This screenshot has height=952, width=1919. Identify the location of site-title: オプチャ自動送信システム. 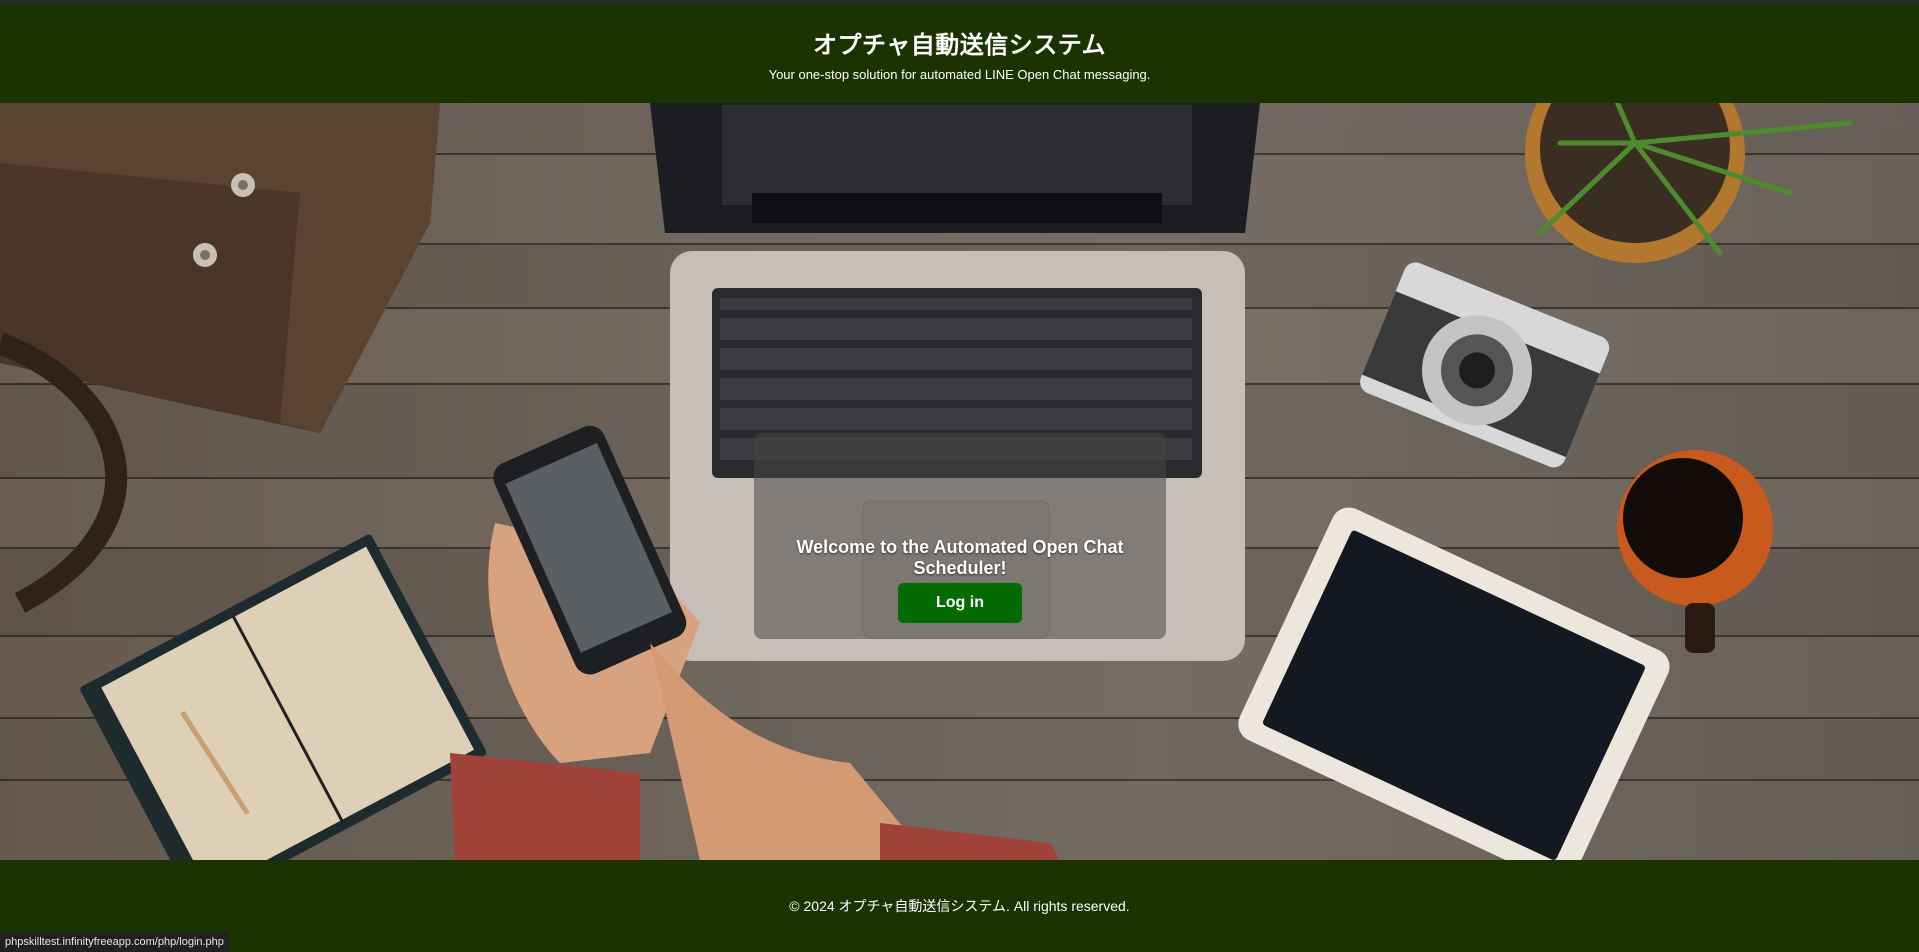
(959, 45).